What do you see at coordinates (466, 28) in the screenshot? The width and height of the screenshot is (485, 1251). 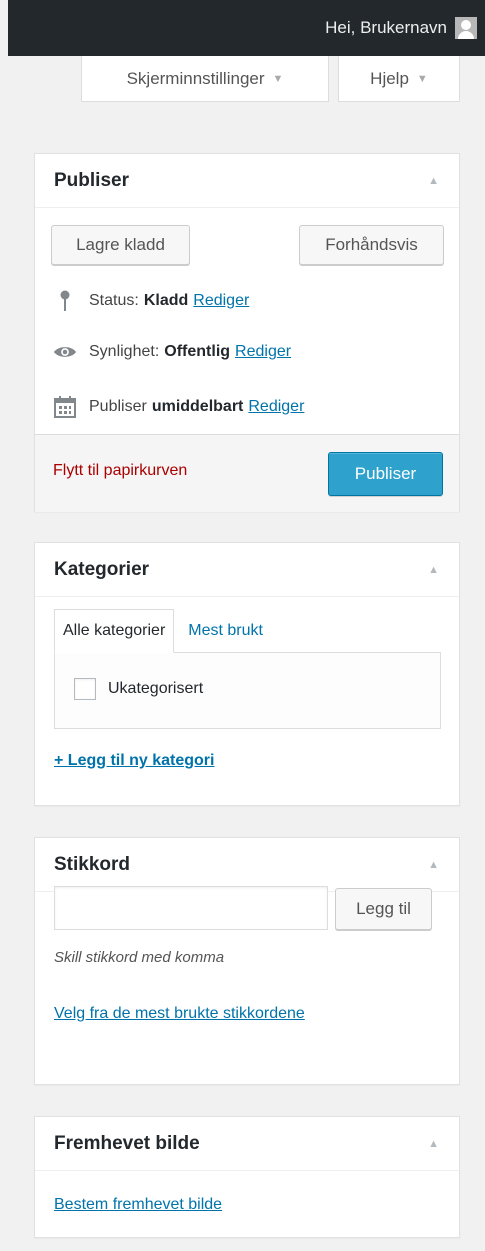 I see `user-avatar-icon` at bounding box center [466, 28].